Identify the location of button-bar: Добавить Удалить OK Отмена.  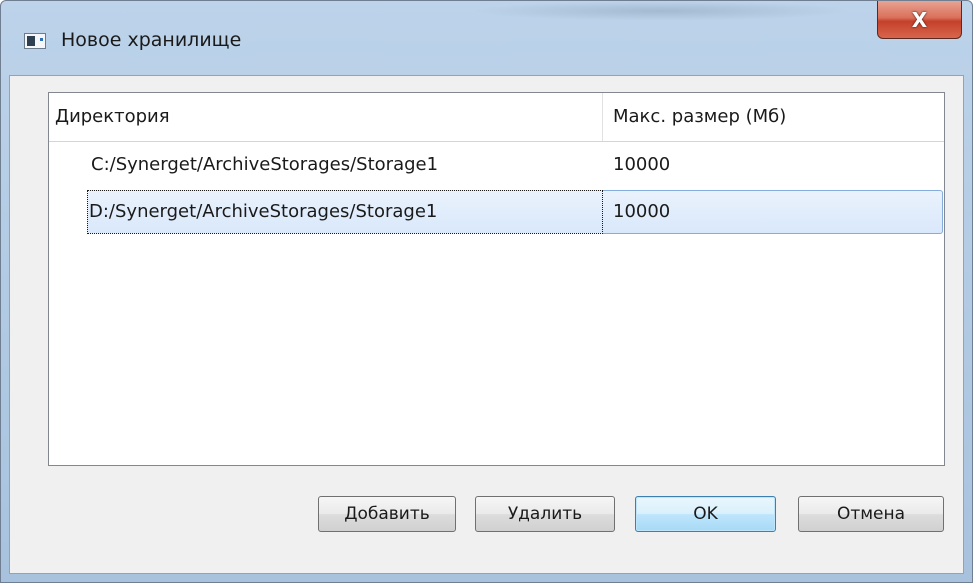
(486, 508).